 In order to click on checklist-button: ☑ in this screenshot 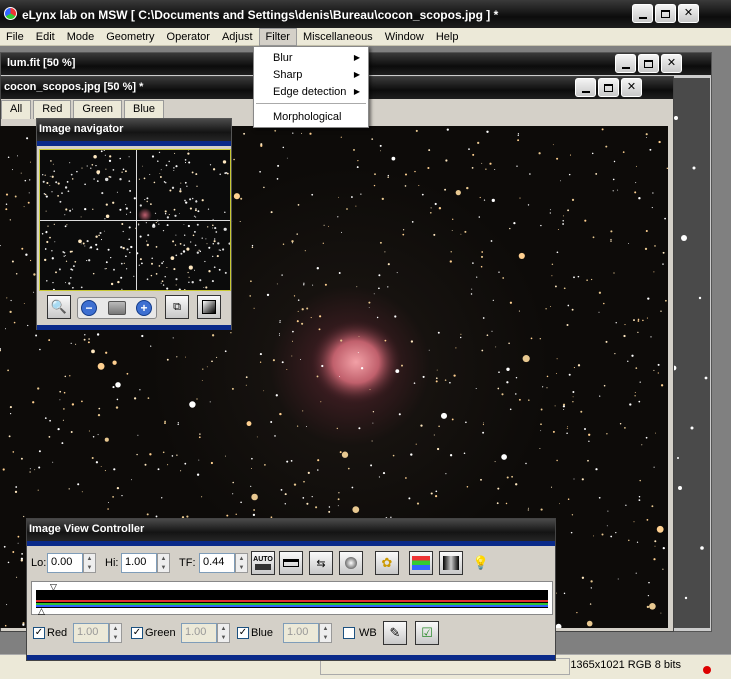, I will do `click(427, 633)`.